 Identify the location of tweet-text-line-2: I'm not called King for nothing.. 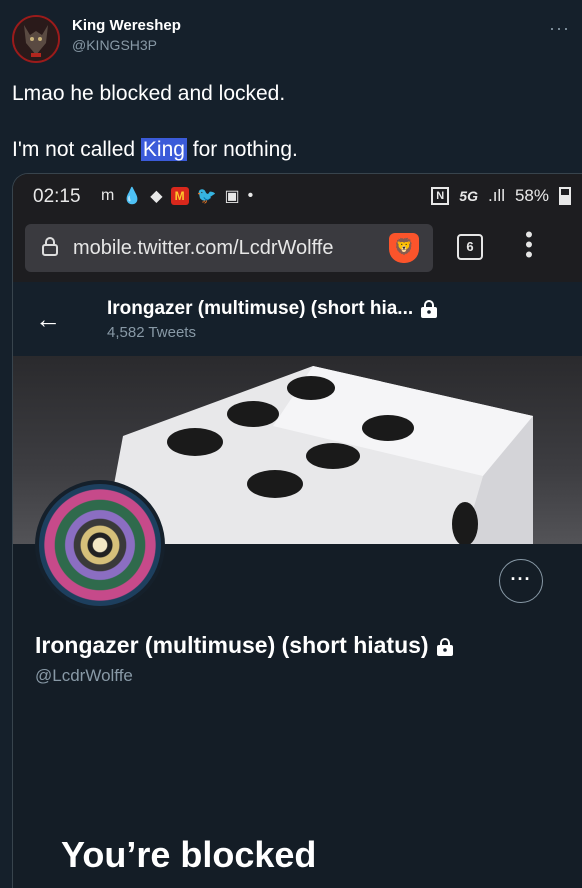
(292, 150).